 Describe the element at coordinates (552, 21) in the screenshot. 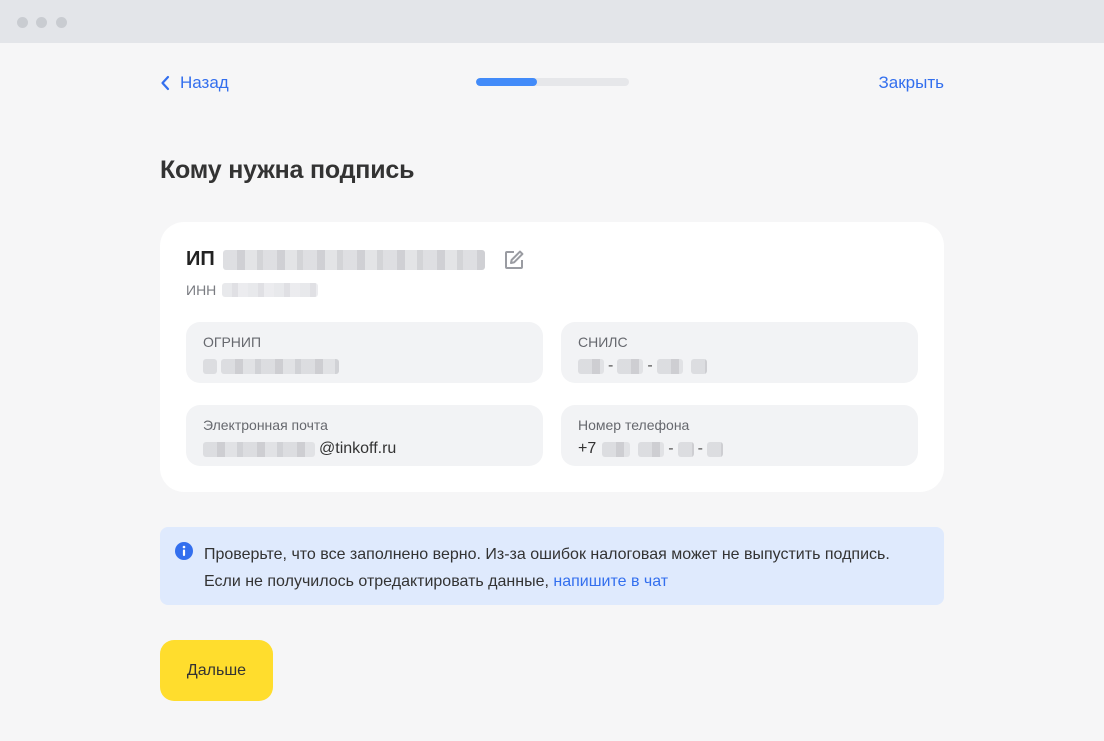

I see `window-titlebar` at that location.